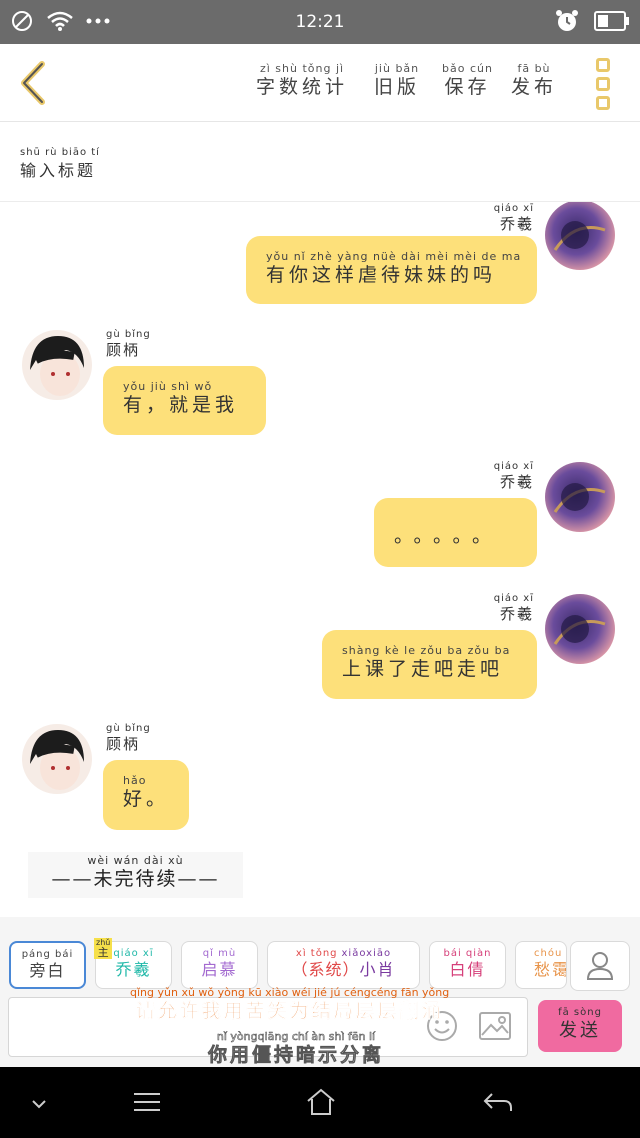 The height and width of the screenshot is (1138, 640). I want to click on message-text: 。。。。。, so click(448, 536).